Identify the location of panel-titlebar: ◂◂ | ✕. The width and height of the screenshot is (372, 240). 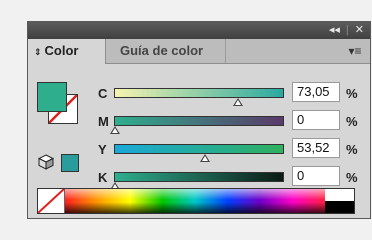
(199, 30).